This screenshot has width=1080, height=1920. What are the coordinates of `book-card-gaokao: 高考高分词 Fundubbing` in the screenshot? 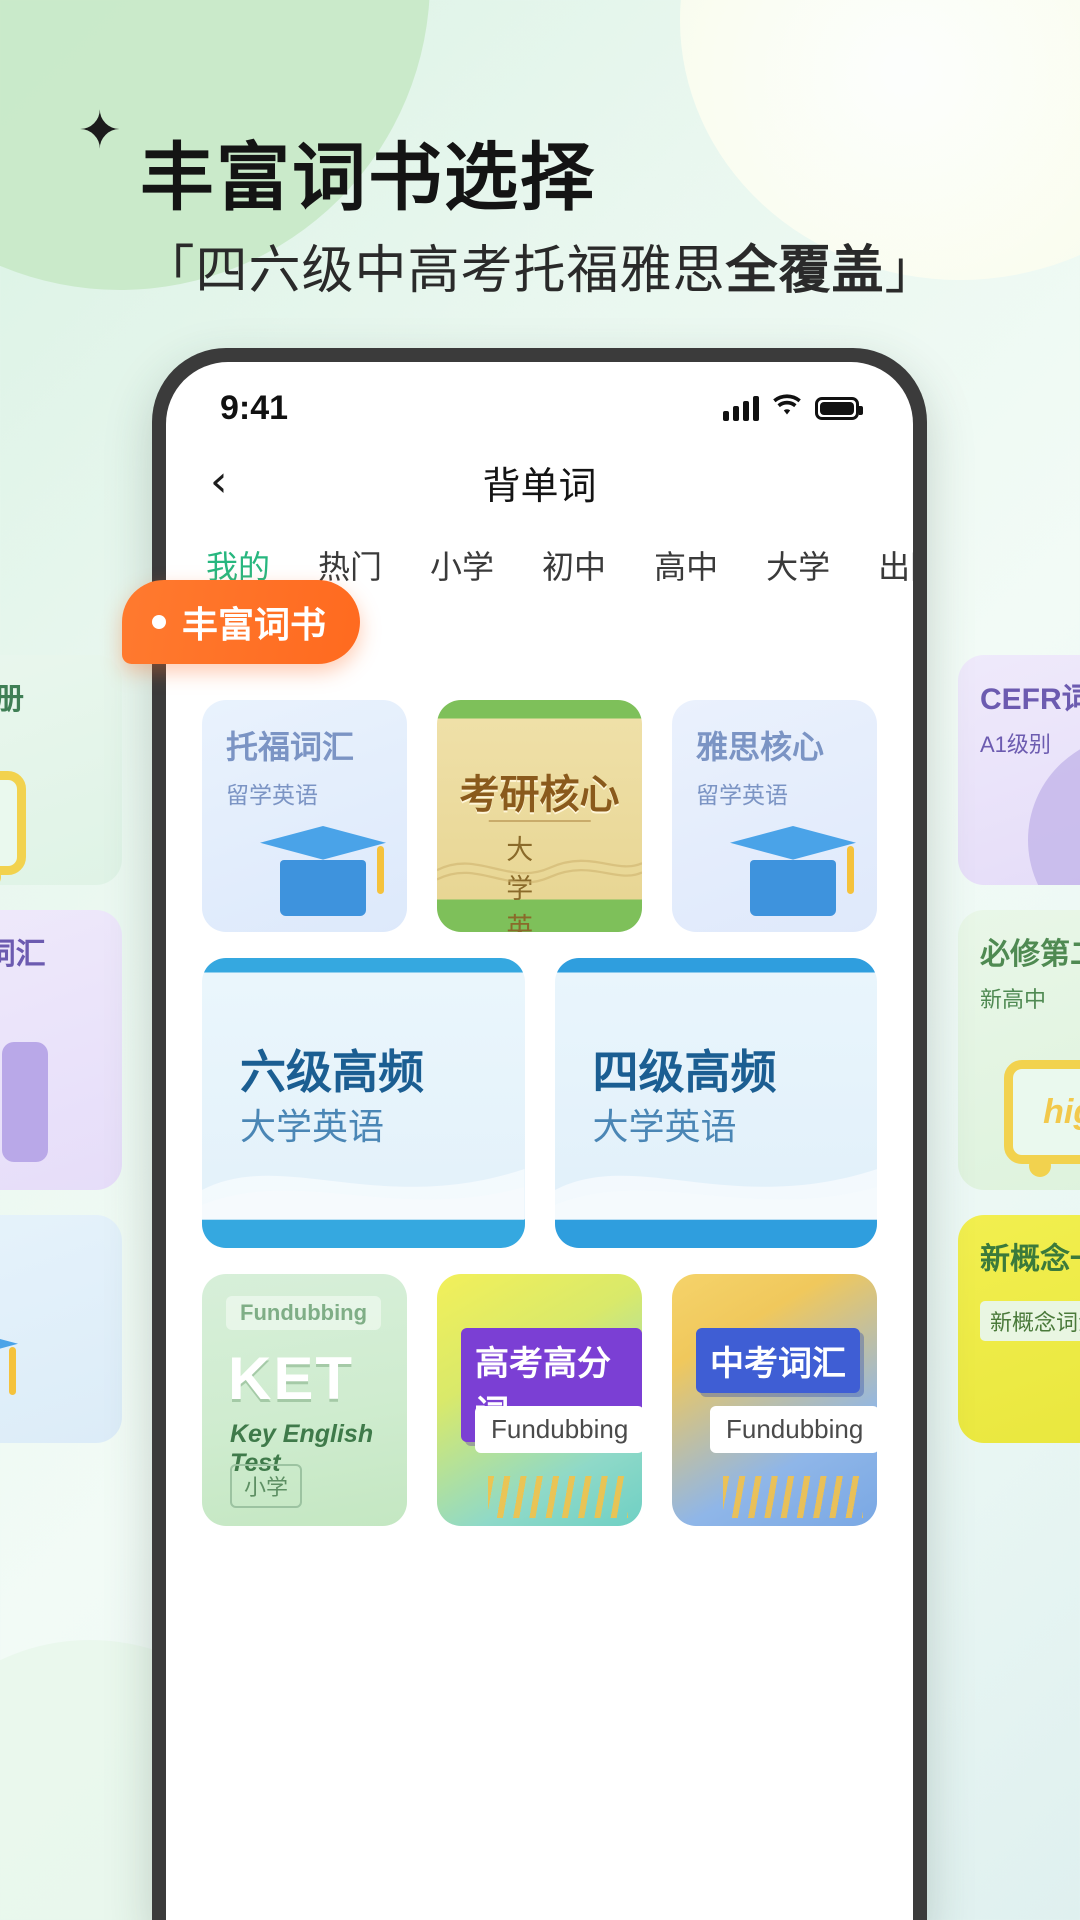 It's located at (539, 1400).